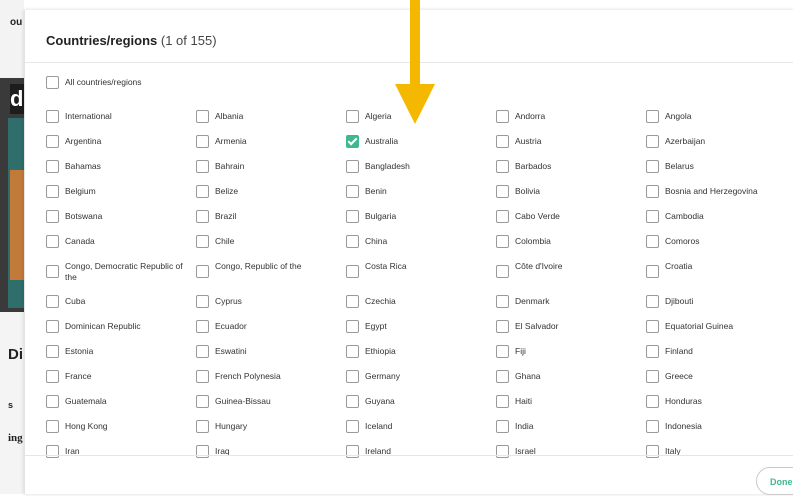 This screenshot has height=496, width=793. Describe the element at coordinates (268, 167) in the screenshot. I see `country-option: Bahrain` at that location.